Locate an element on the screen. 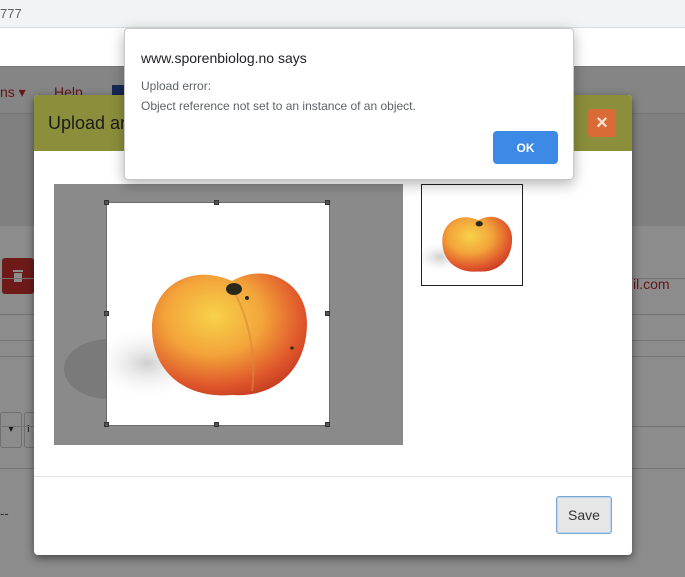 The image size is (685, 577). address-bar-fragment: 777 is located at coordinates (11, 13).